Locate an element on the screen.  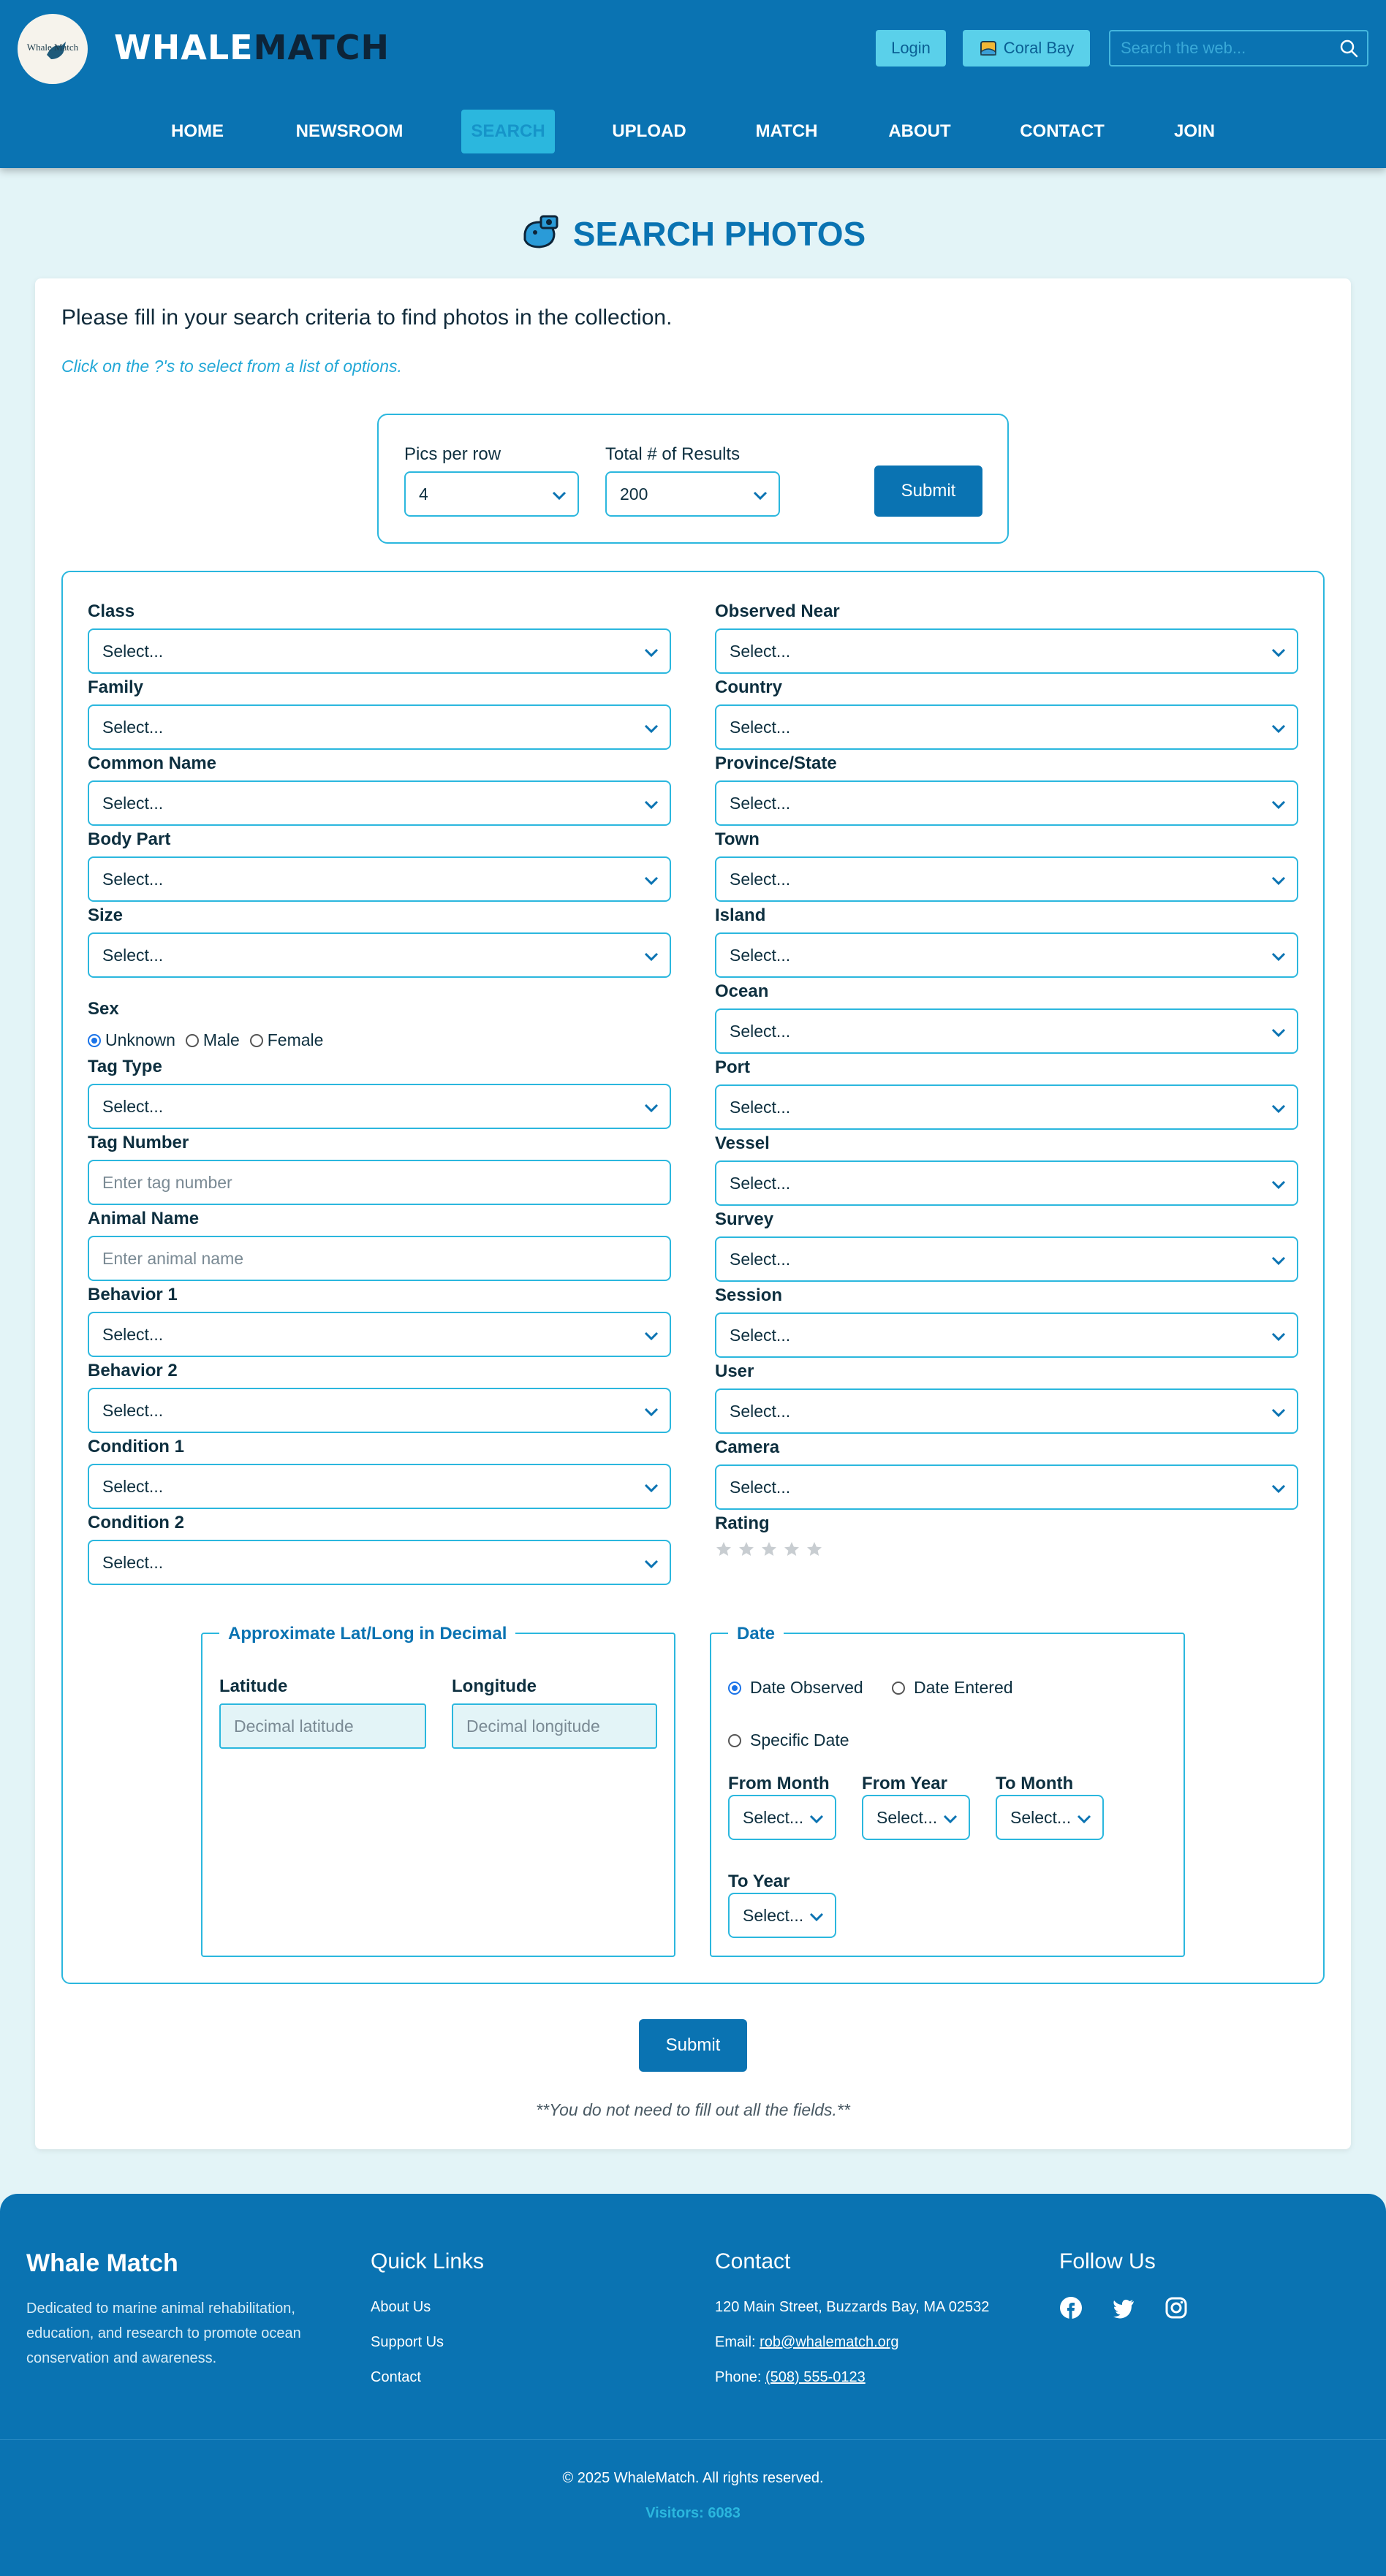
sex-female-radio is located at coordinates (256, 1040).